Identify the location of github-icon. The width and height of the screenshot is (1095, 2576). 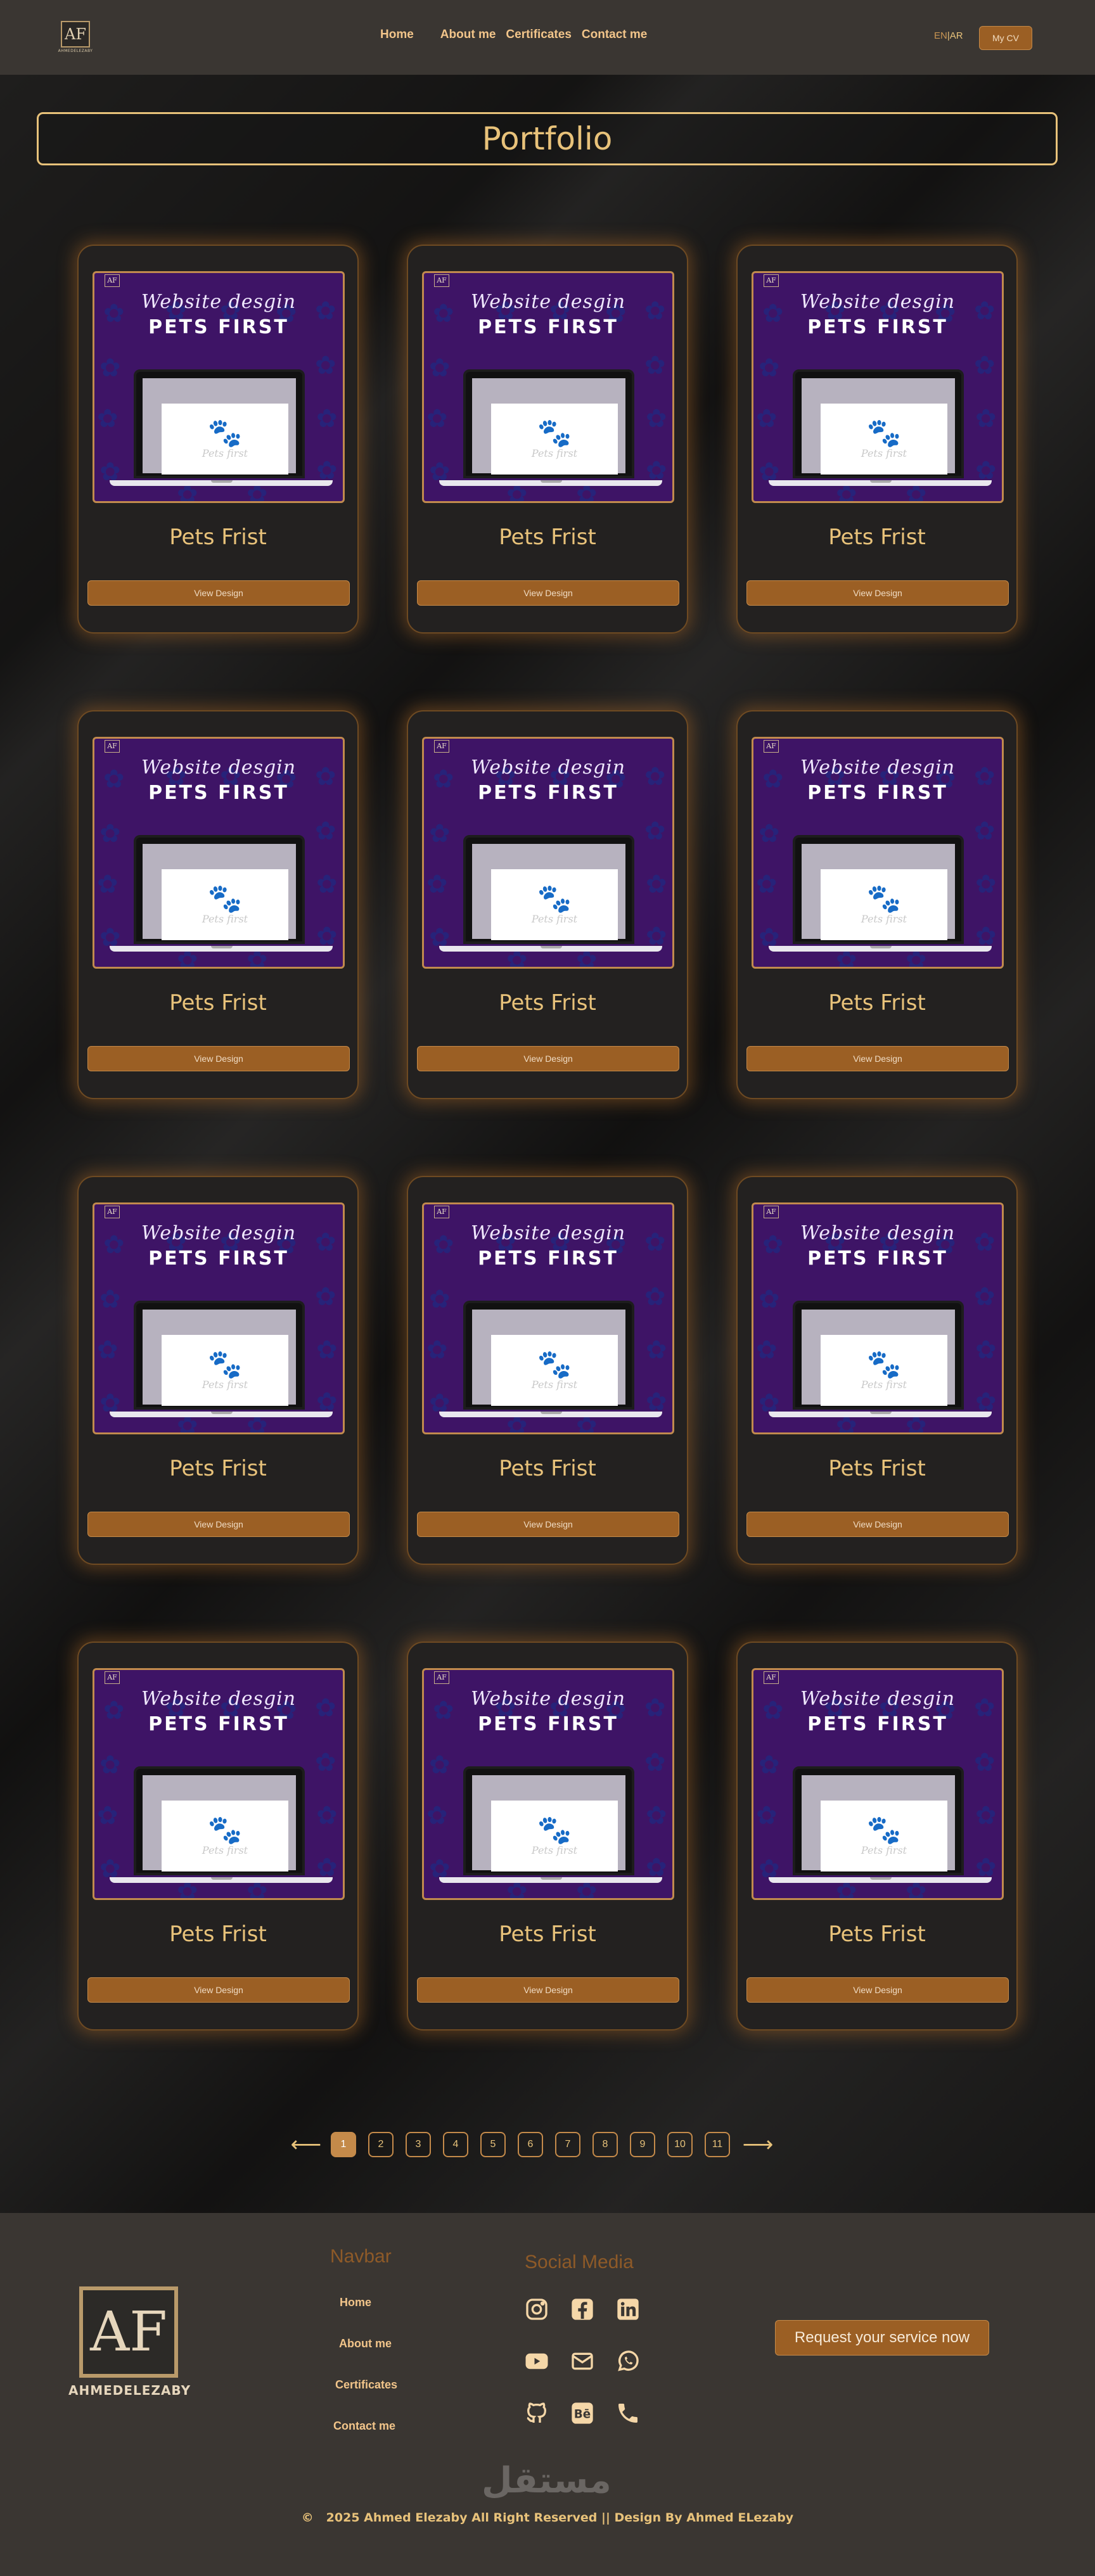
(537, 2413).